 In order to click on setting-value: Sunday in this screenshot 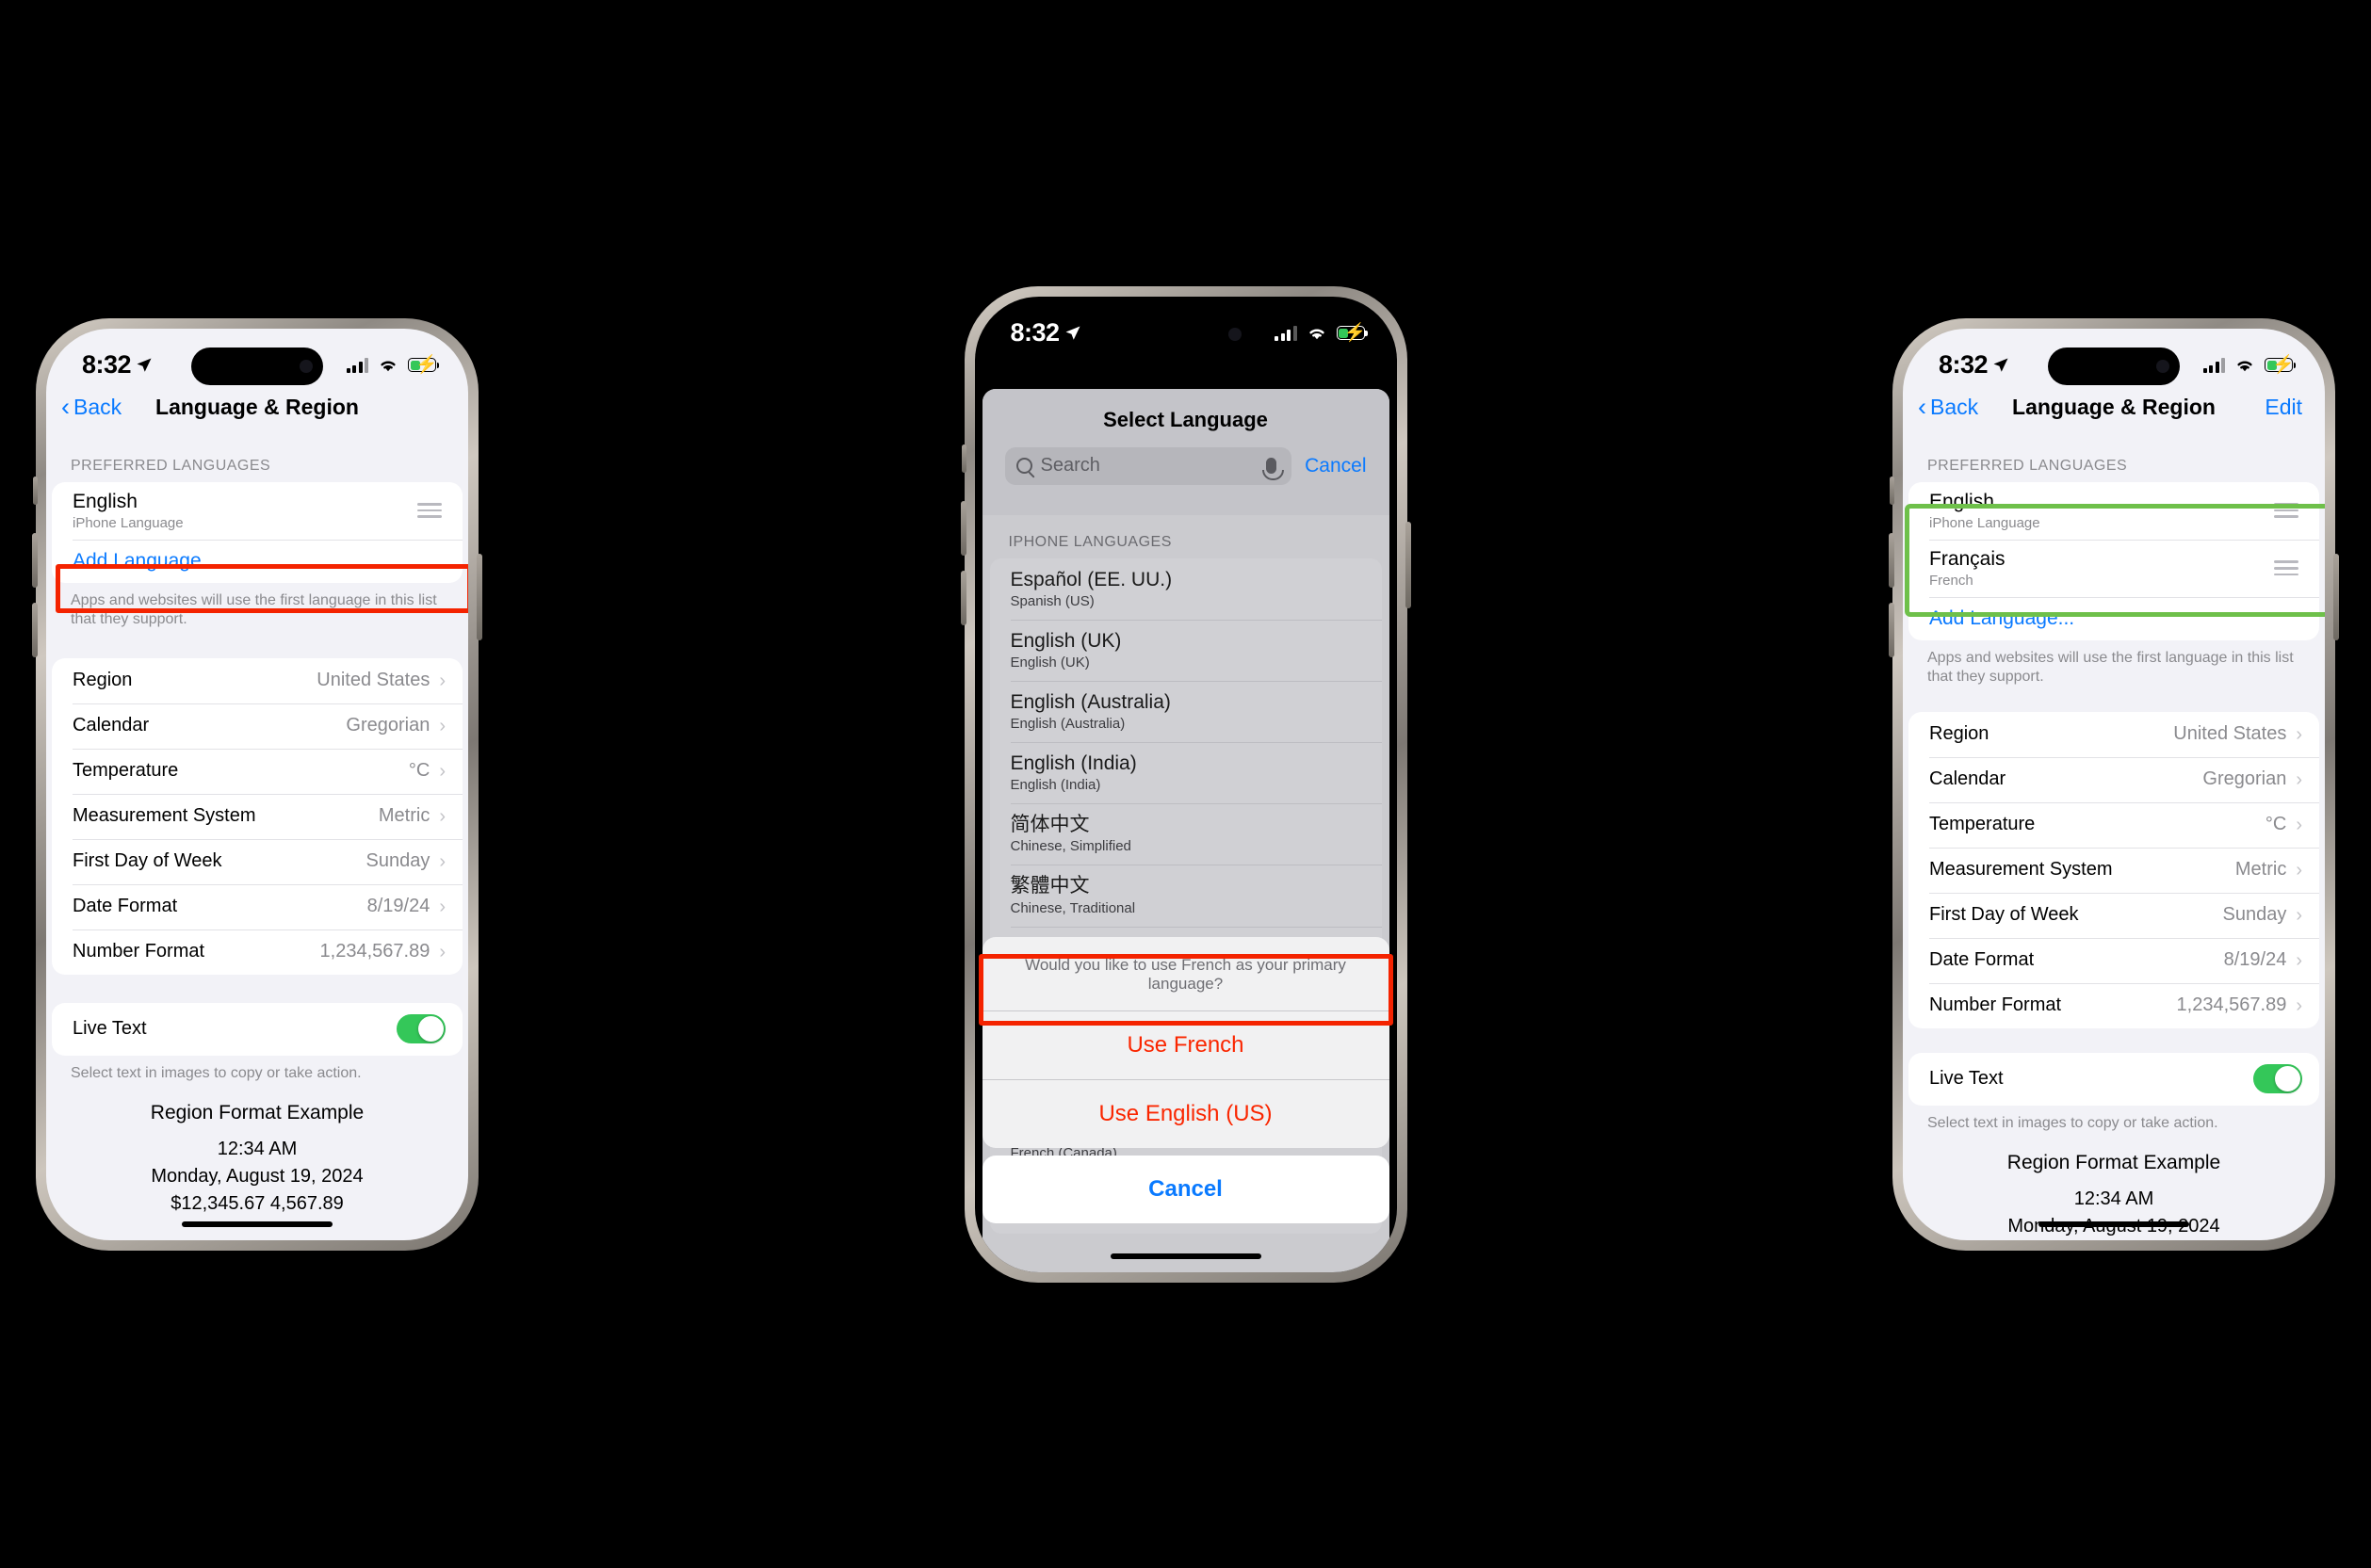, I will do `click(2254, 915)`.